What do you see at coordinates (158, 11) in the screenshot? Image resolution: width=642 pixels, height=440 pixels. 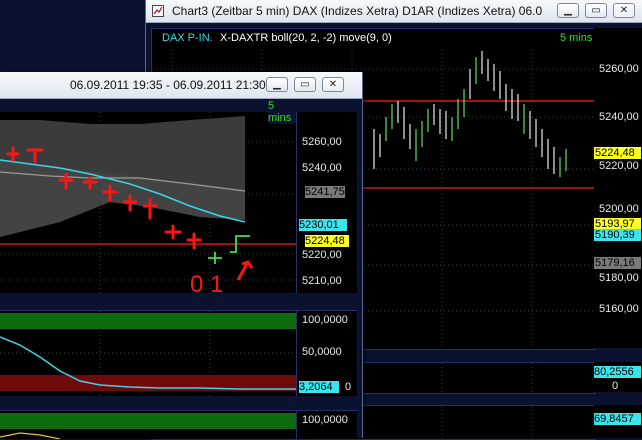 I see `chart-icon` at bounding box center [158, 11].